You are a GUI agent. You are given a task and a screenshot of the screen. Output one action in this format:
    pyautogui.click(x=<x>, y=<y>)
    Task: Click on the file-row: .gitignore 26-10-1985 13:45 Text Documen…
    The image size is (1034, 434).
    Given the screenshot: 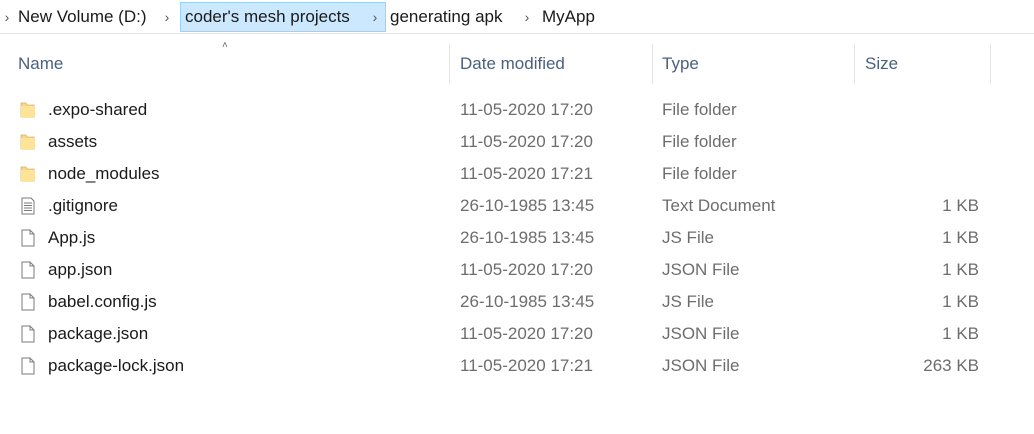 What is the action you would take?
    pyautogui.click(x=517, y=206)
    